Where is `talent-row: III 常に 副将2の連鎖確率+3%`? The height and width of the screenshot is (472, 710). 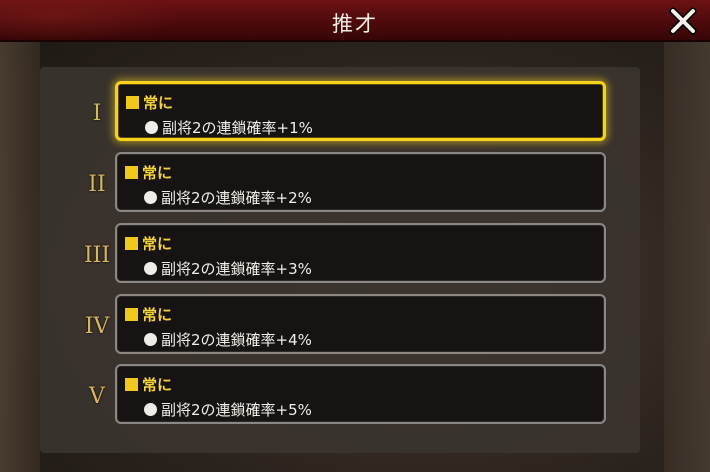
talent-row: III 常に 副将2の連鎖確率+3% is located at coordinates (340, 255).